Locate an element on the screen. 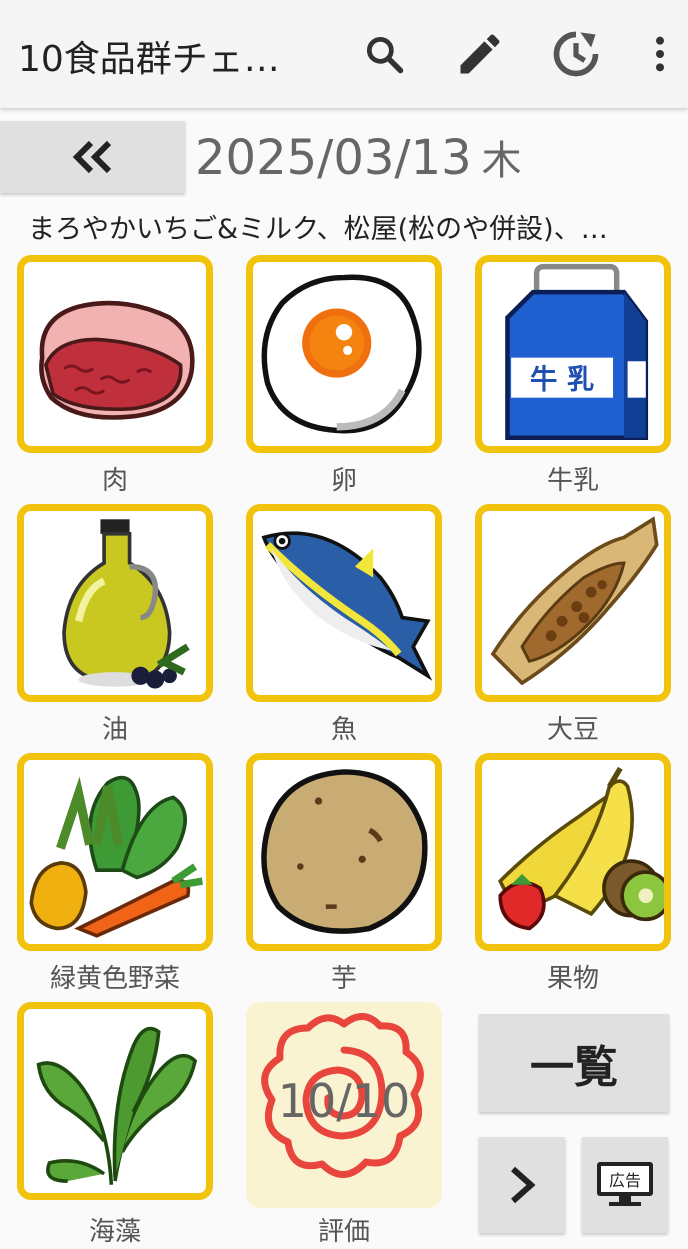 The height and width of the screenshot is (1249, 688). food-tile-seaweed is located at coordinates (115, 1101).